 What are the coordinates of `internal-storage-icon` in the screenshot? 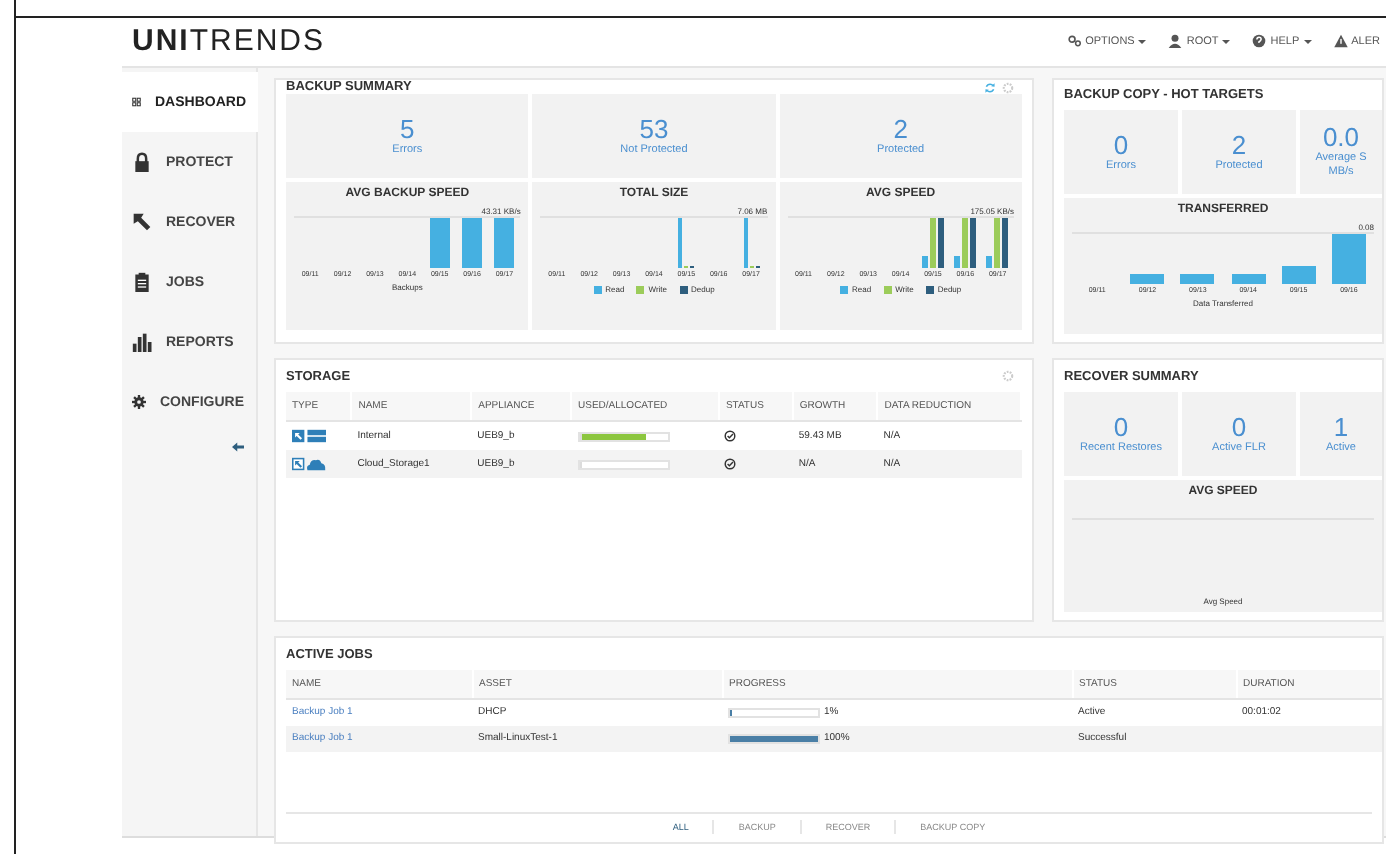 It's located at (309, 436).